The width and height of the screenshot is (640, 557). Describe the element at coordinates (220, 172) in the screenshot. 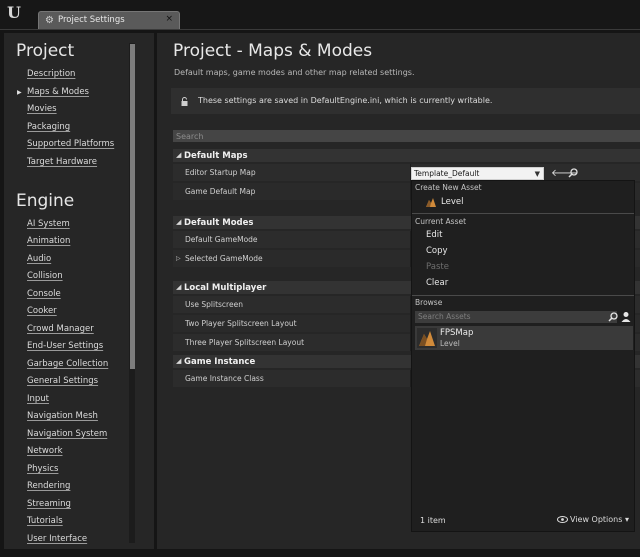

I see `property-label: Editor Startup Map` at that location.